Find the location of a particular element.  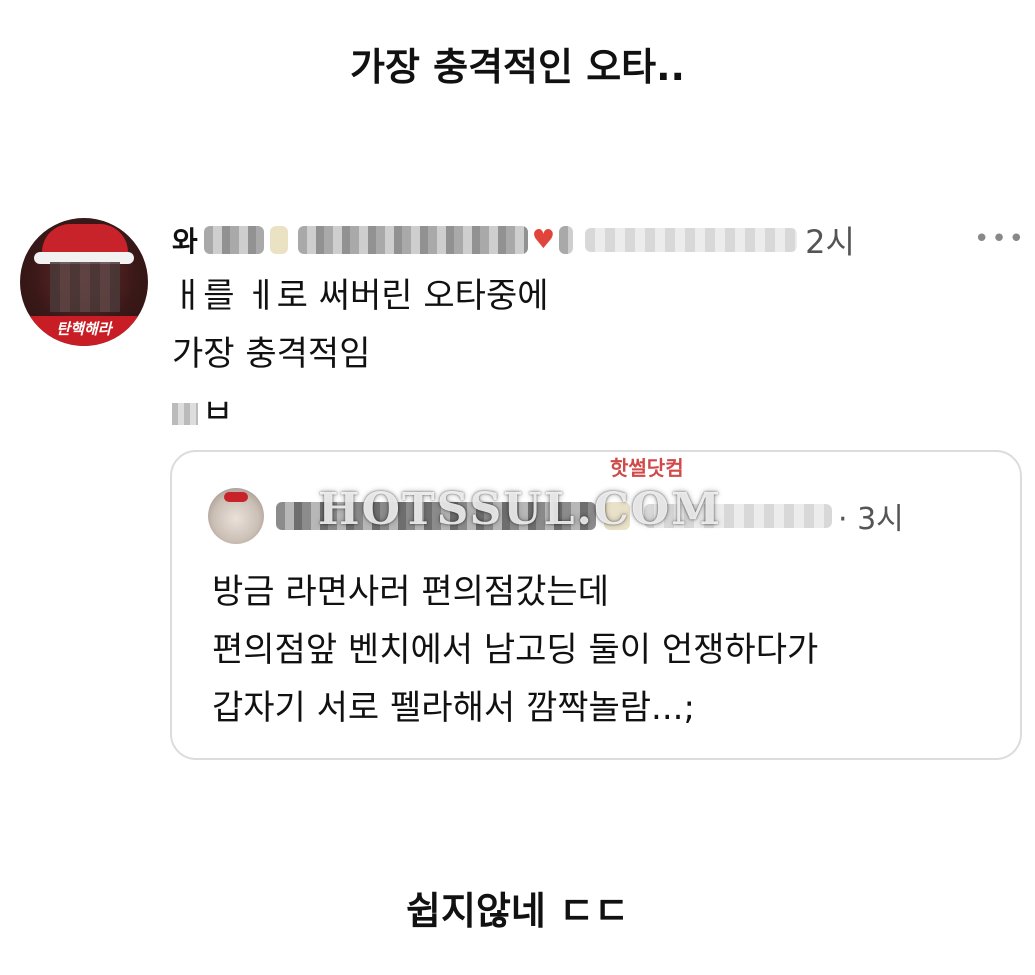

post-text-line-3-tail: ㅂ is located at coordinates (218, 412).